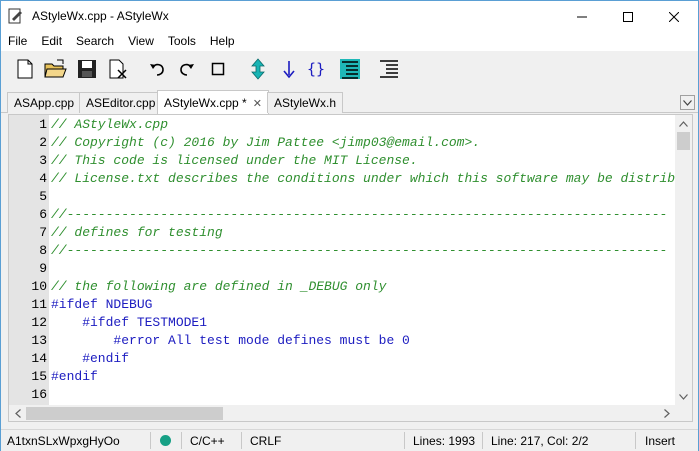  I want to click on undo-icon, so click(157, 69).